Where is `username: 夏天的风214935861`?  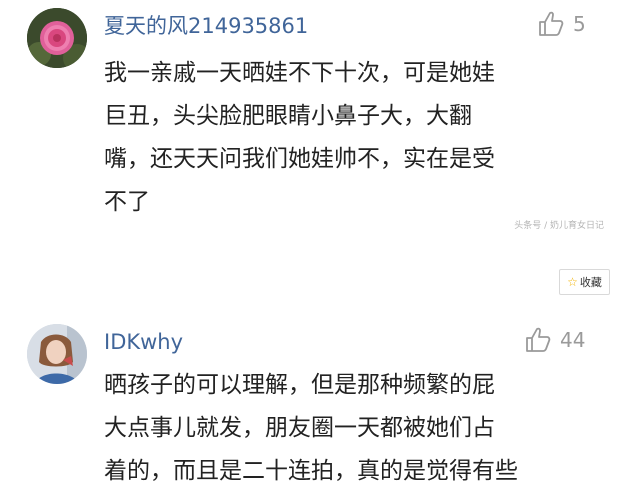 username: 夏天的风214935861 is located at coordinates (206, 25).